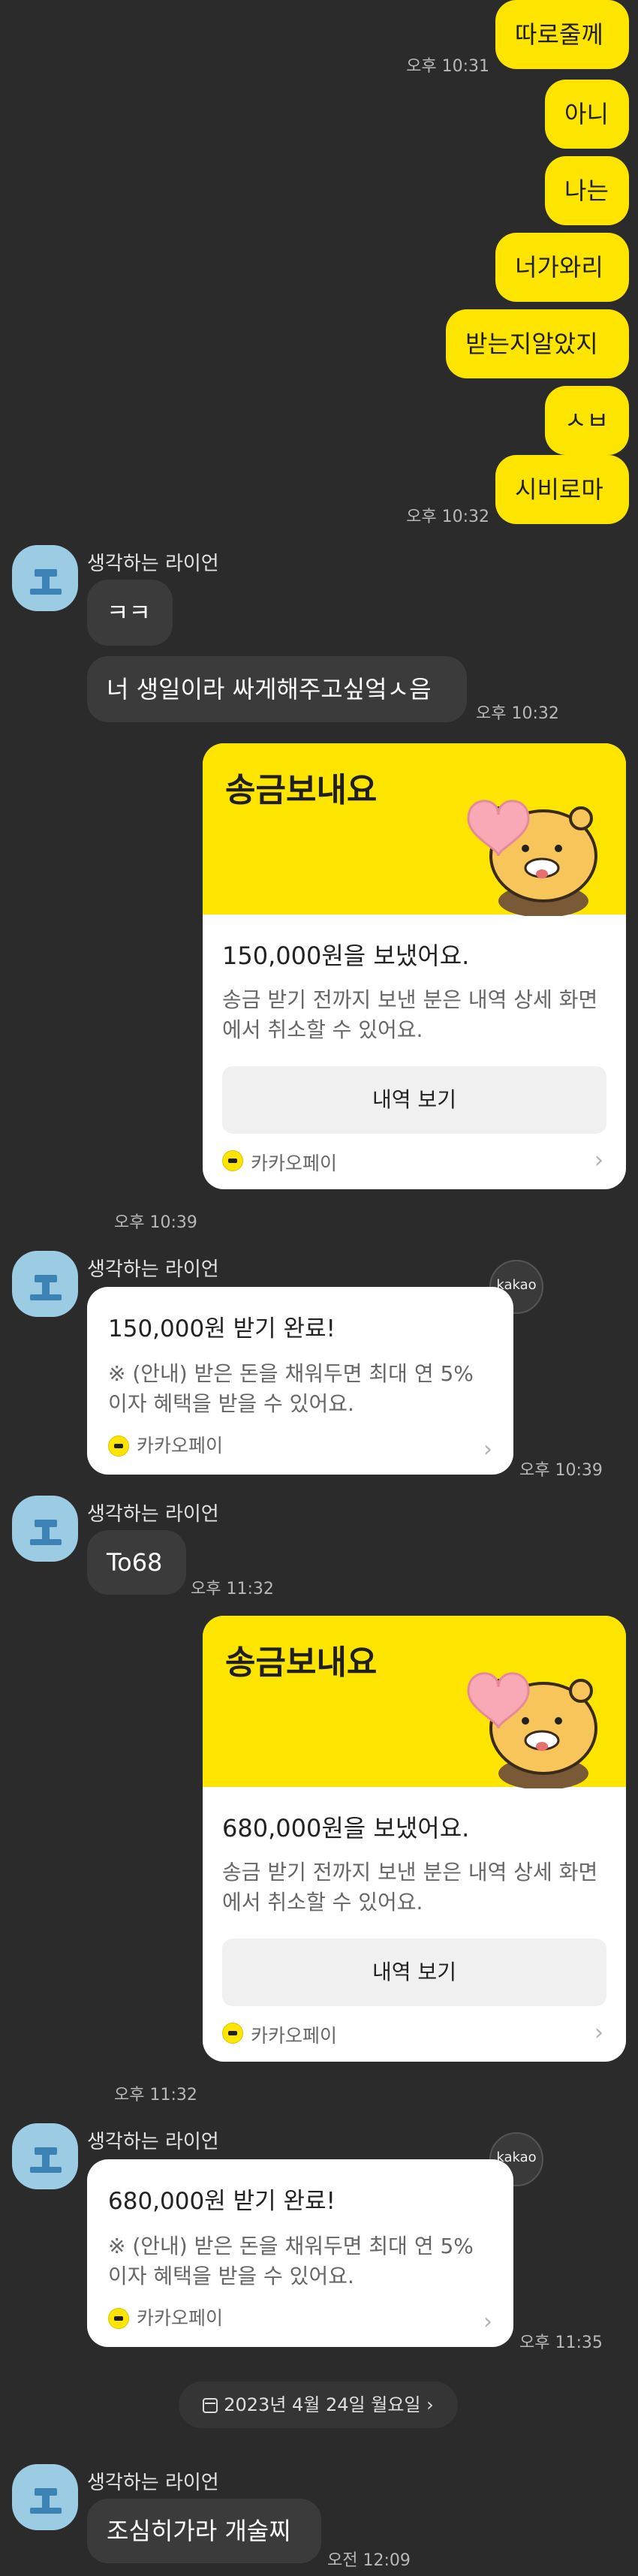 Image resolution: width=638 pixels, height=2576 pixels. What do you see at coordinates (561, 2342) in the screenshot?
I see `message-time: 오후 11:35` at bounding box center [561, 2342].